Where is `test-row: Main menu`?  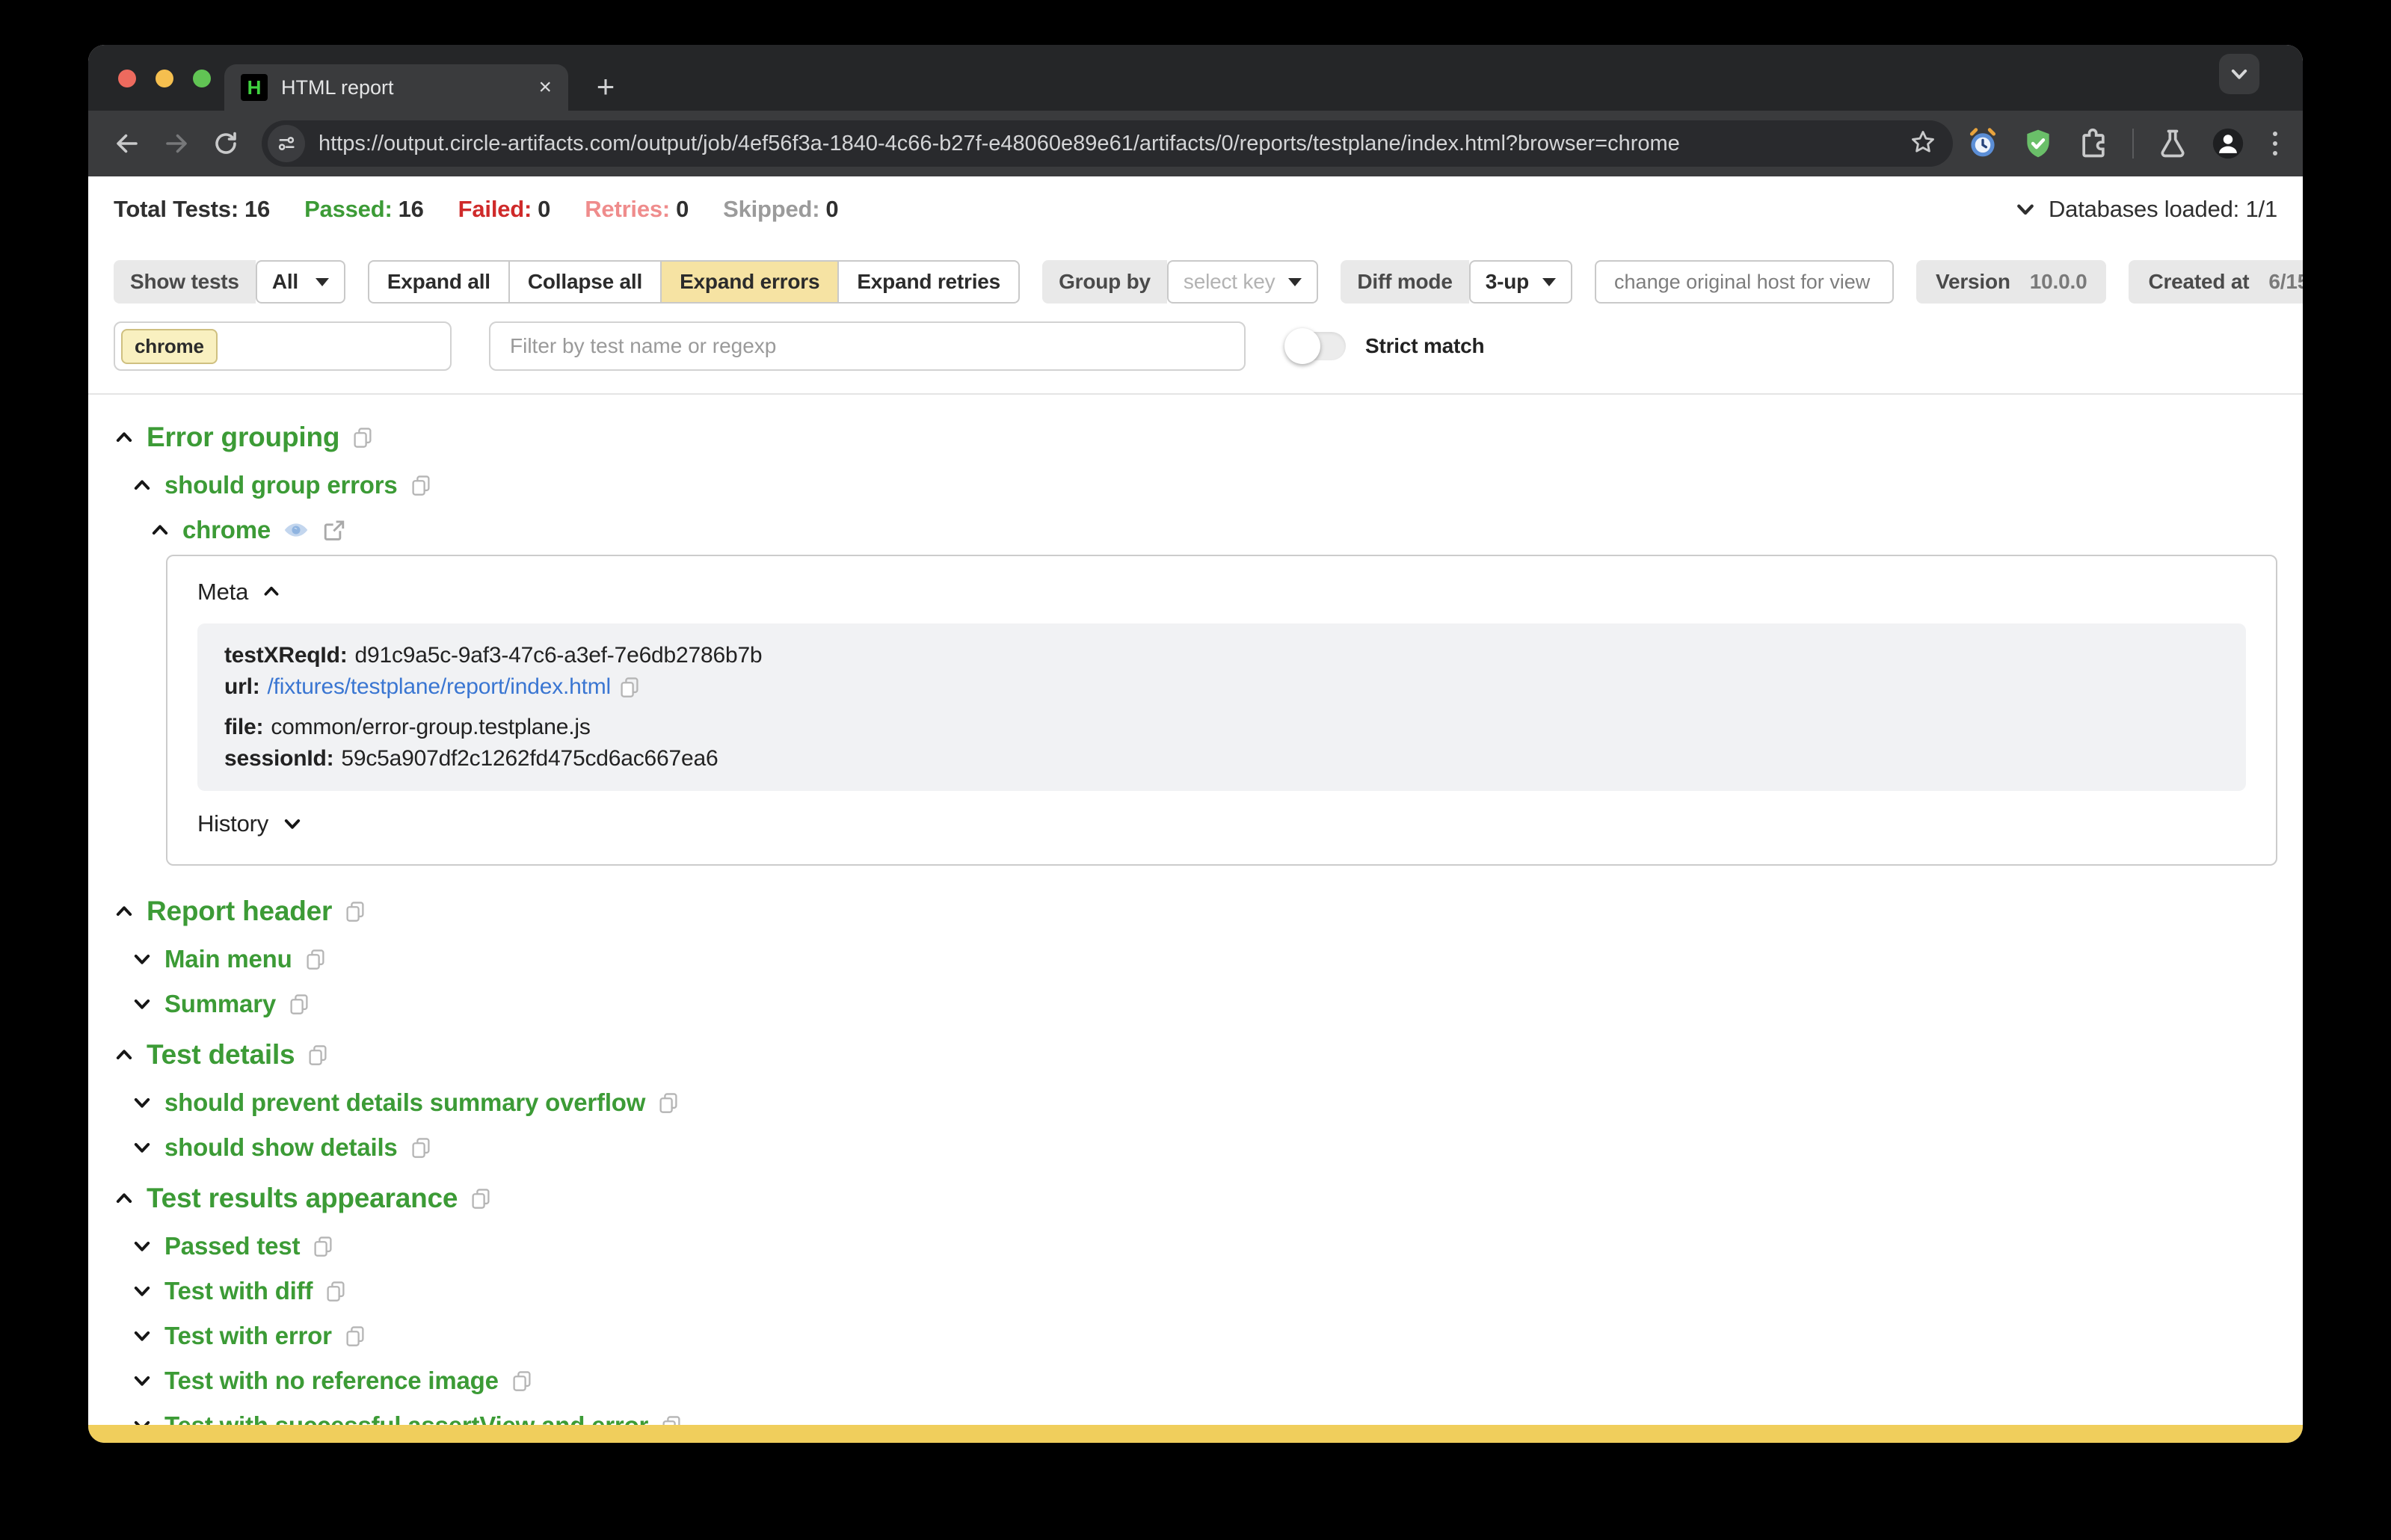
test-row: Main menu is located at coordinates (1195, 959).